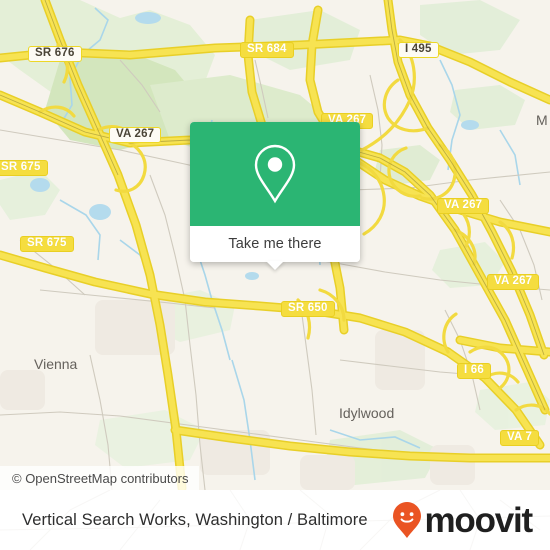 The width and height of the screenshot is (550, 550). What do you see at coordinates (418, 50) in the screenshot?
I see `shield-i-495: I 495` at bounding box center [418, 50].